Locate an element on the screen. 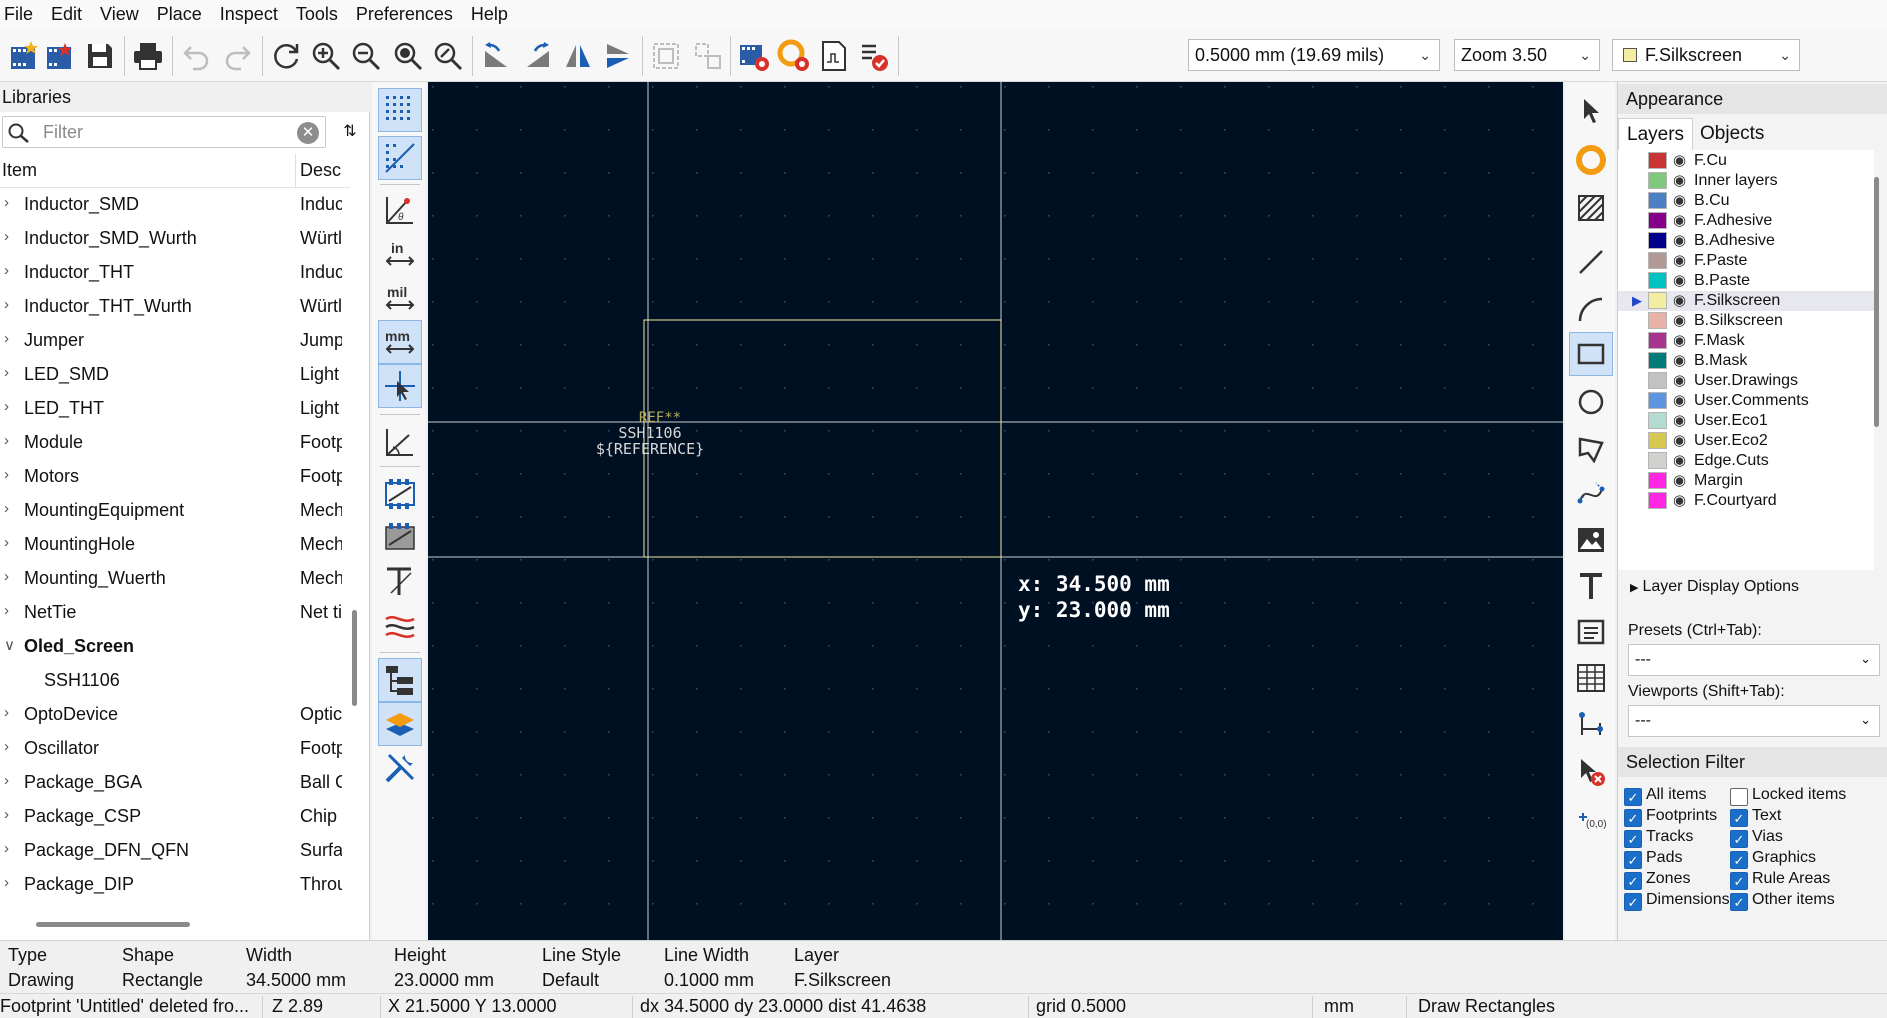 Image resolution: width=1887 pixels, height=1018 pixels. check-footprint-button is located at coordinates (874, 56).